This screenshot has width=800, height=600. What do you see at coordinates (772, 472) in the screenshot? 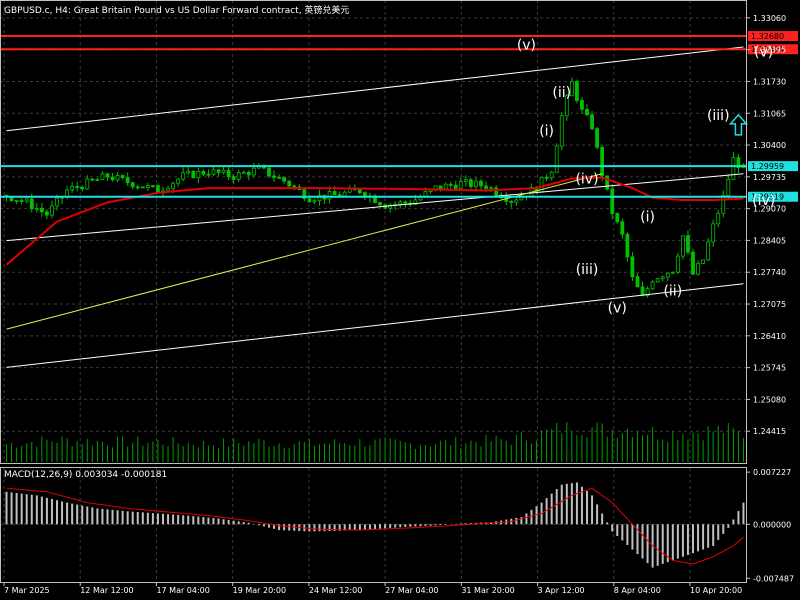
I see `macd-tick-label: 0.007227` at bounding box center [772, 472].